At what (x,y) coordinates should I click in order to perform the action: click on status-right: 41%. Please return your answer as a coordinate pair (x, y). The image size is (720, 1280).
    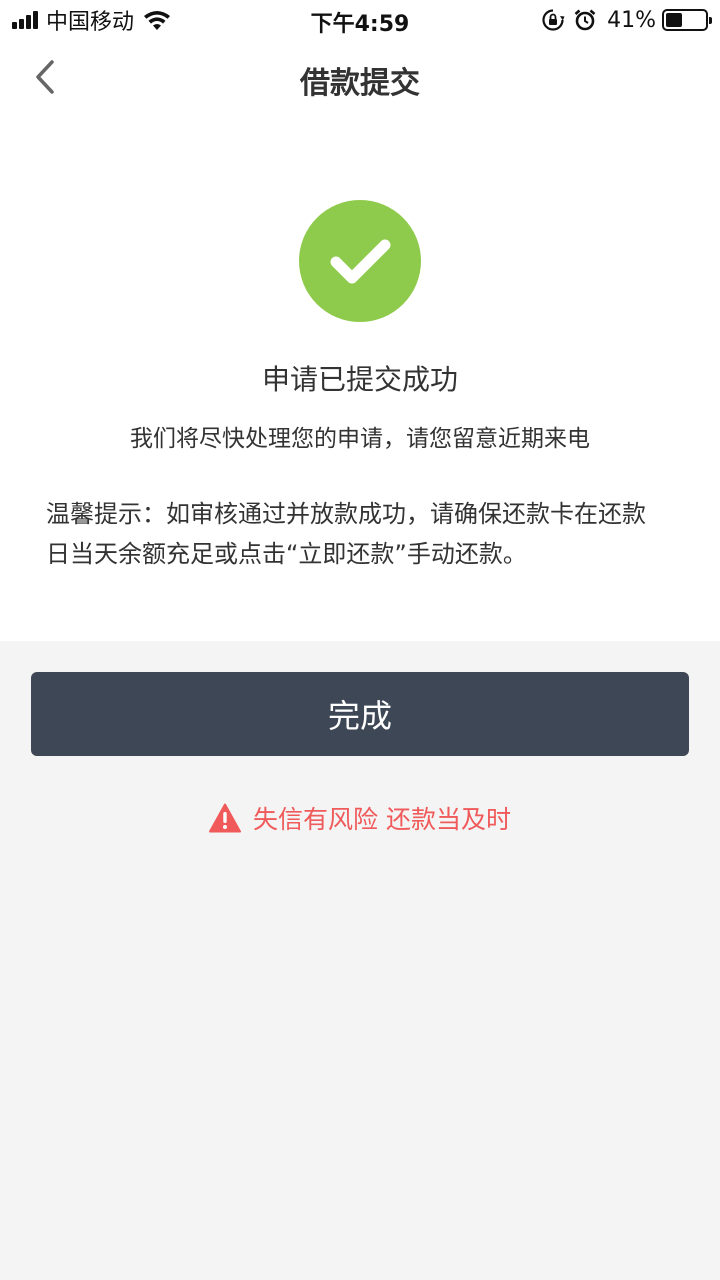
    Looking at the image, I should click on (622, 20).